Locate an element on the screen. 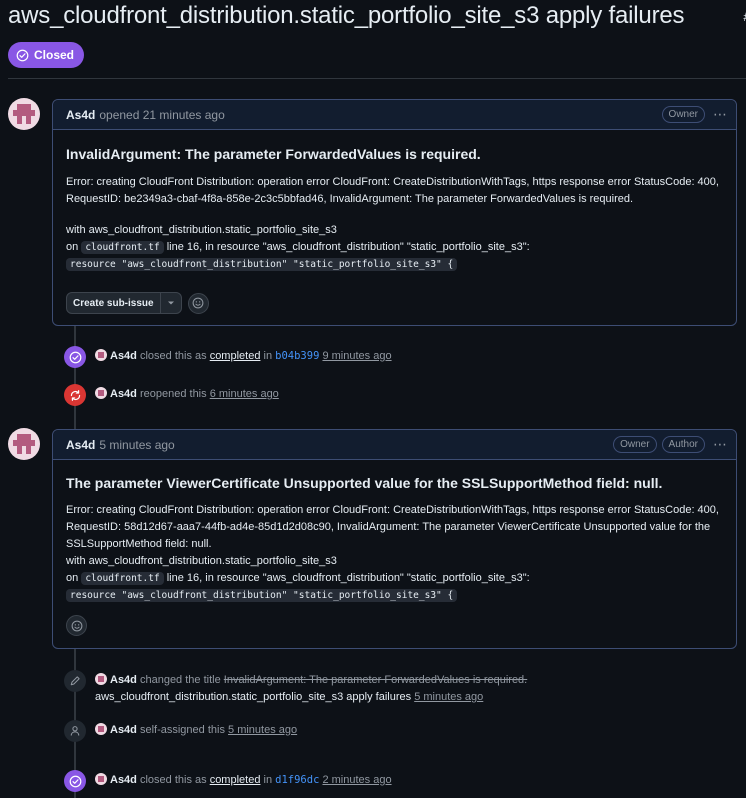 This screenshot has height=798, width=746. event-timestamp: 6 minutes ago is located at coordinates (244, 394).